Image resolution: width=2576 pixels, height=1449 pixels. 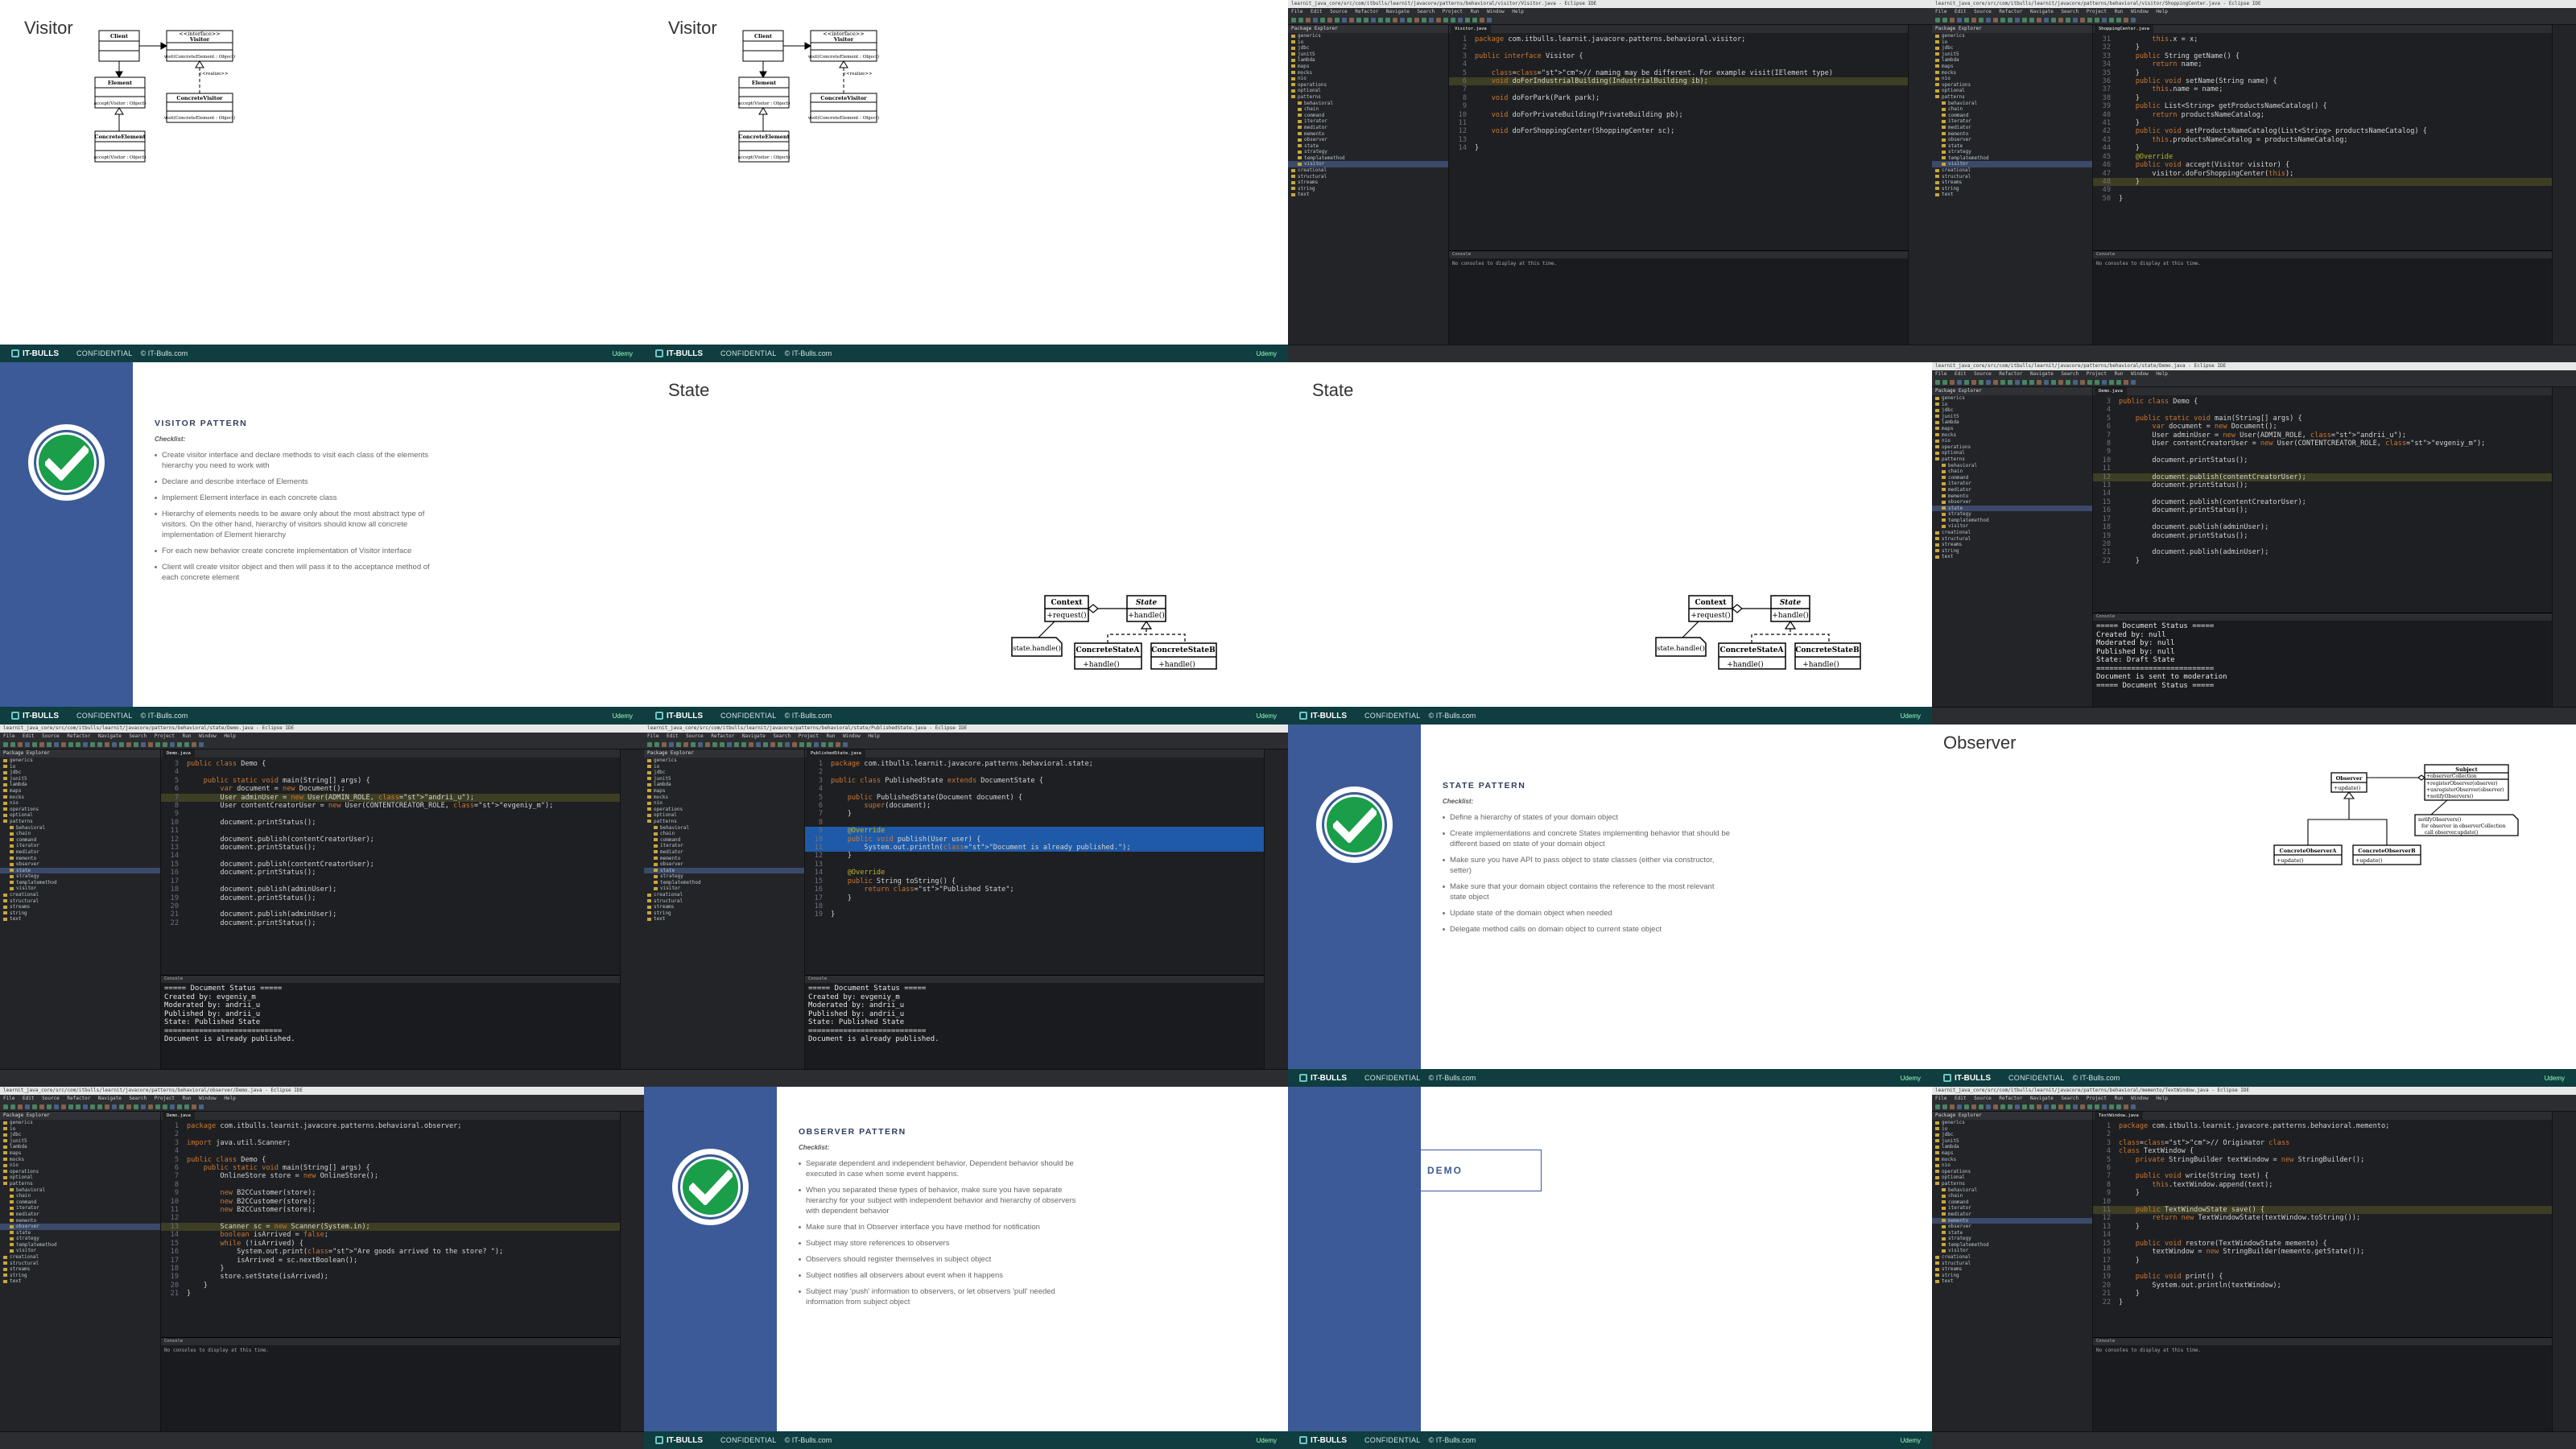 What do you see at coordinates (2012, 1202) in the screenshot?
I see `tree-item: command` at bounding box center [2012, 1202].